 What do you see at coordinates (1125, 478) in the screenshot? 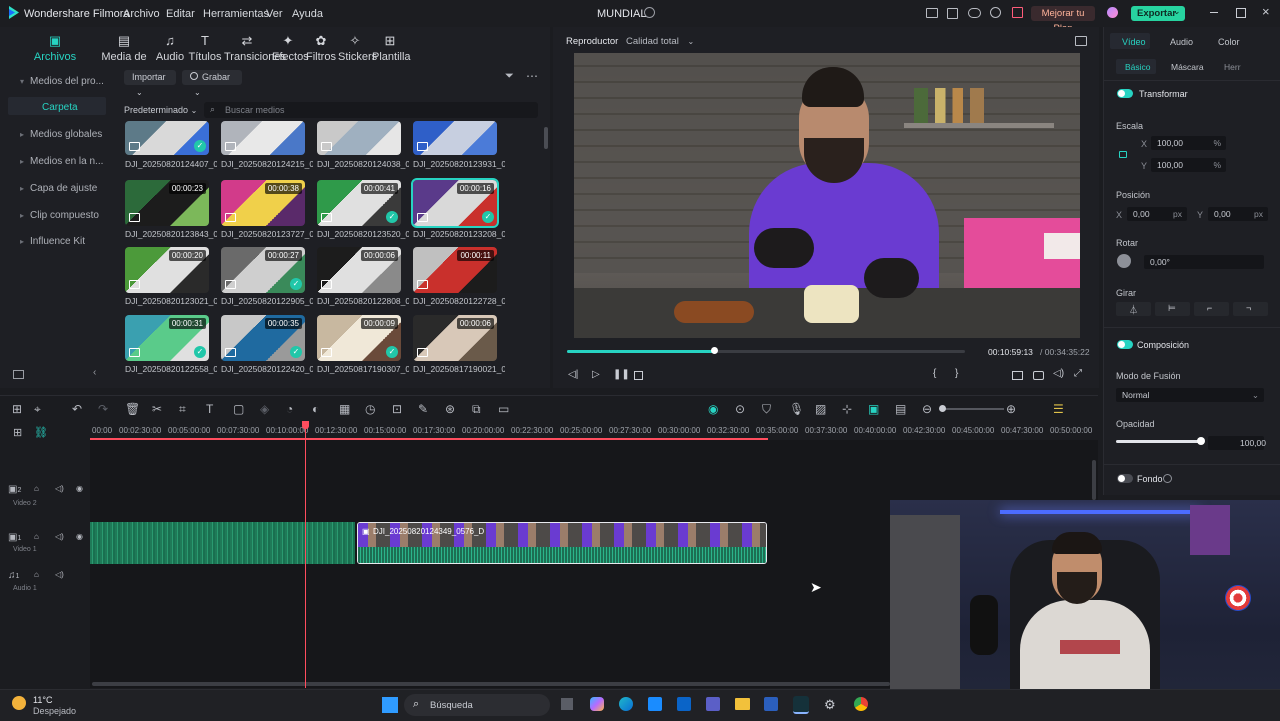
I see `background-toggle` at bounding box center [1125, 478].